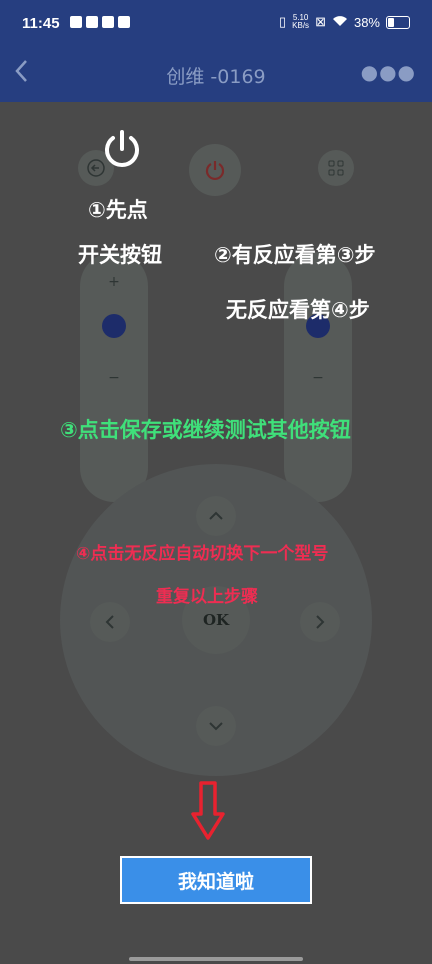 This screenshot has height=964, width=432. What do you see at coordinates (92, 22) in the screenshot?
I see `app-icon` at bounding box center [92, 22].